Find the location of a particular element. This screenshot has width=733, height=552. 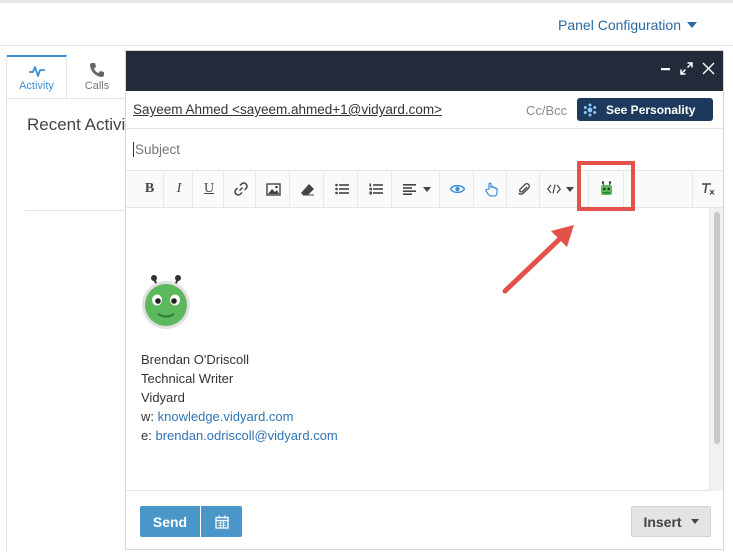

expand-icon is located at coordinates (686, 68).